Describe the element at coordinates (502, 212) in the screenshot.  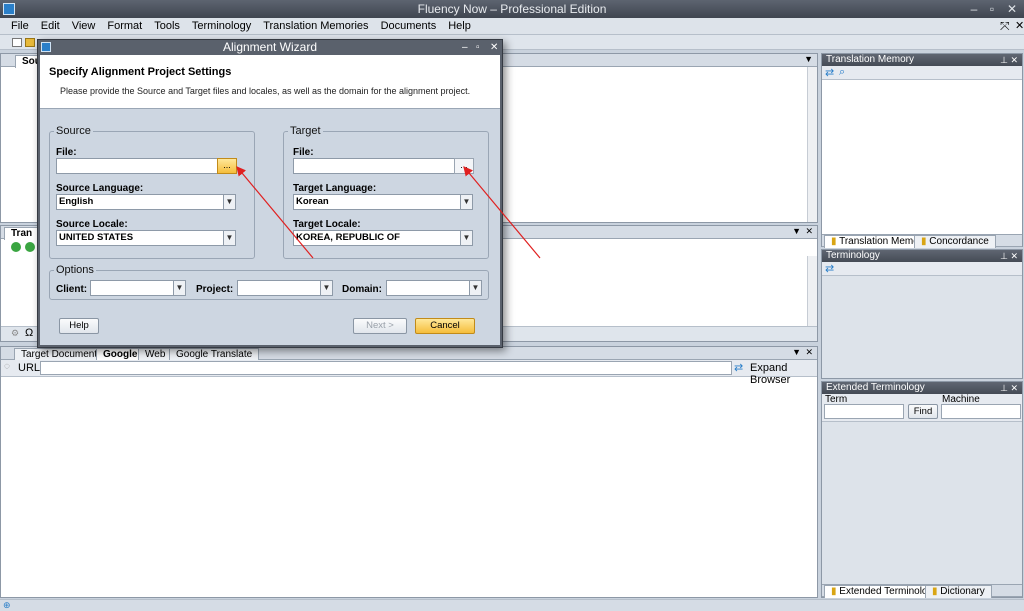
I see `annotation-arrow-target` at that location.